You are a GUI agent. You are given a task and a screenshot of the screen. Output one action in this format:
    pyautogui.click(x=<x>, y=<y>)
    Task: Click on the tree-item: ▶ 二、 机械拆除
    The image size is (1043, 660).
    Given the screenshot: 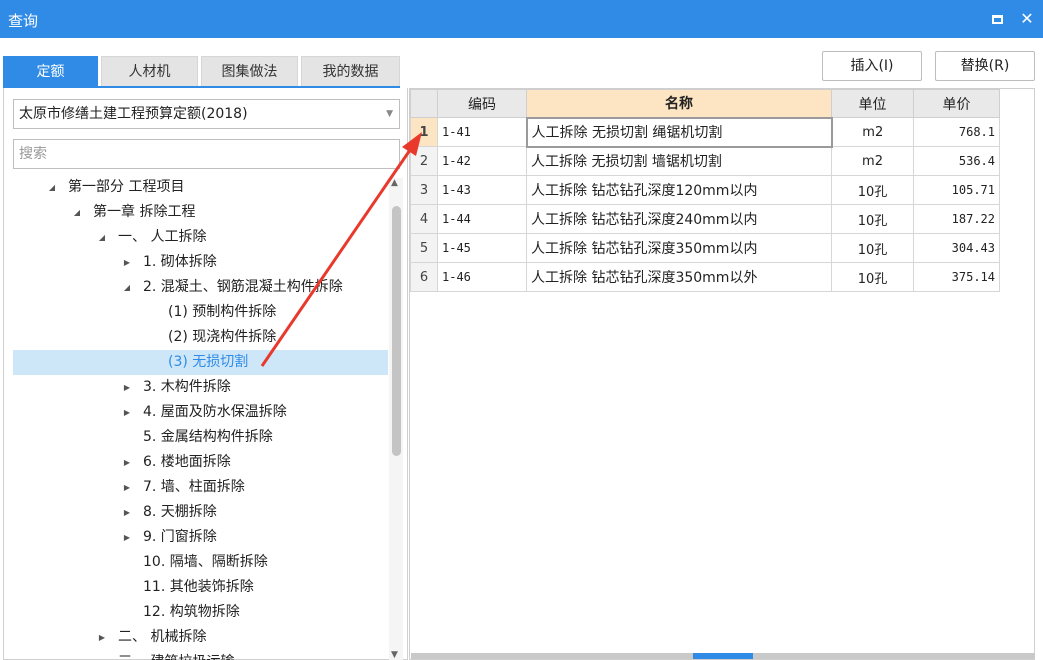 What is the action you would take?
    pyautogui.click(x=200, y=637)
    